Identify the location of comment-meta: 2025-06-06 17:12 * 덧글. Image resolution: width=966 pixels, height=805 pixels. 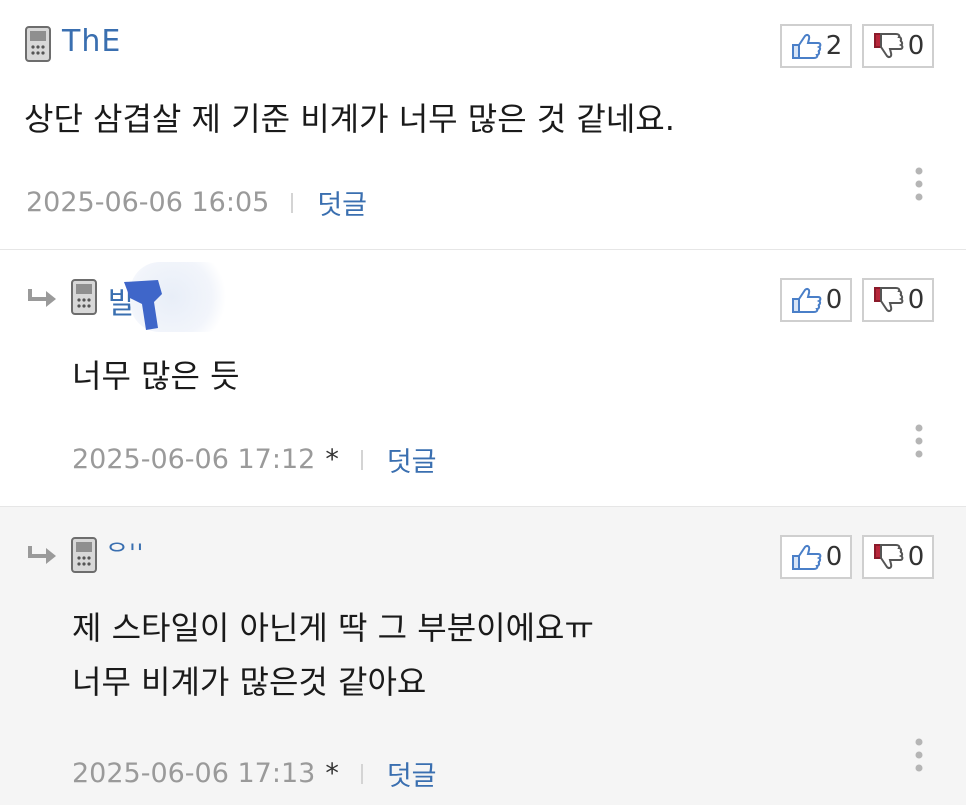
(254, 459).